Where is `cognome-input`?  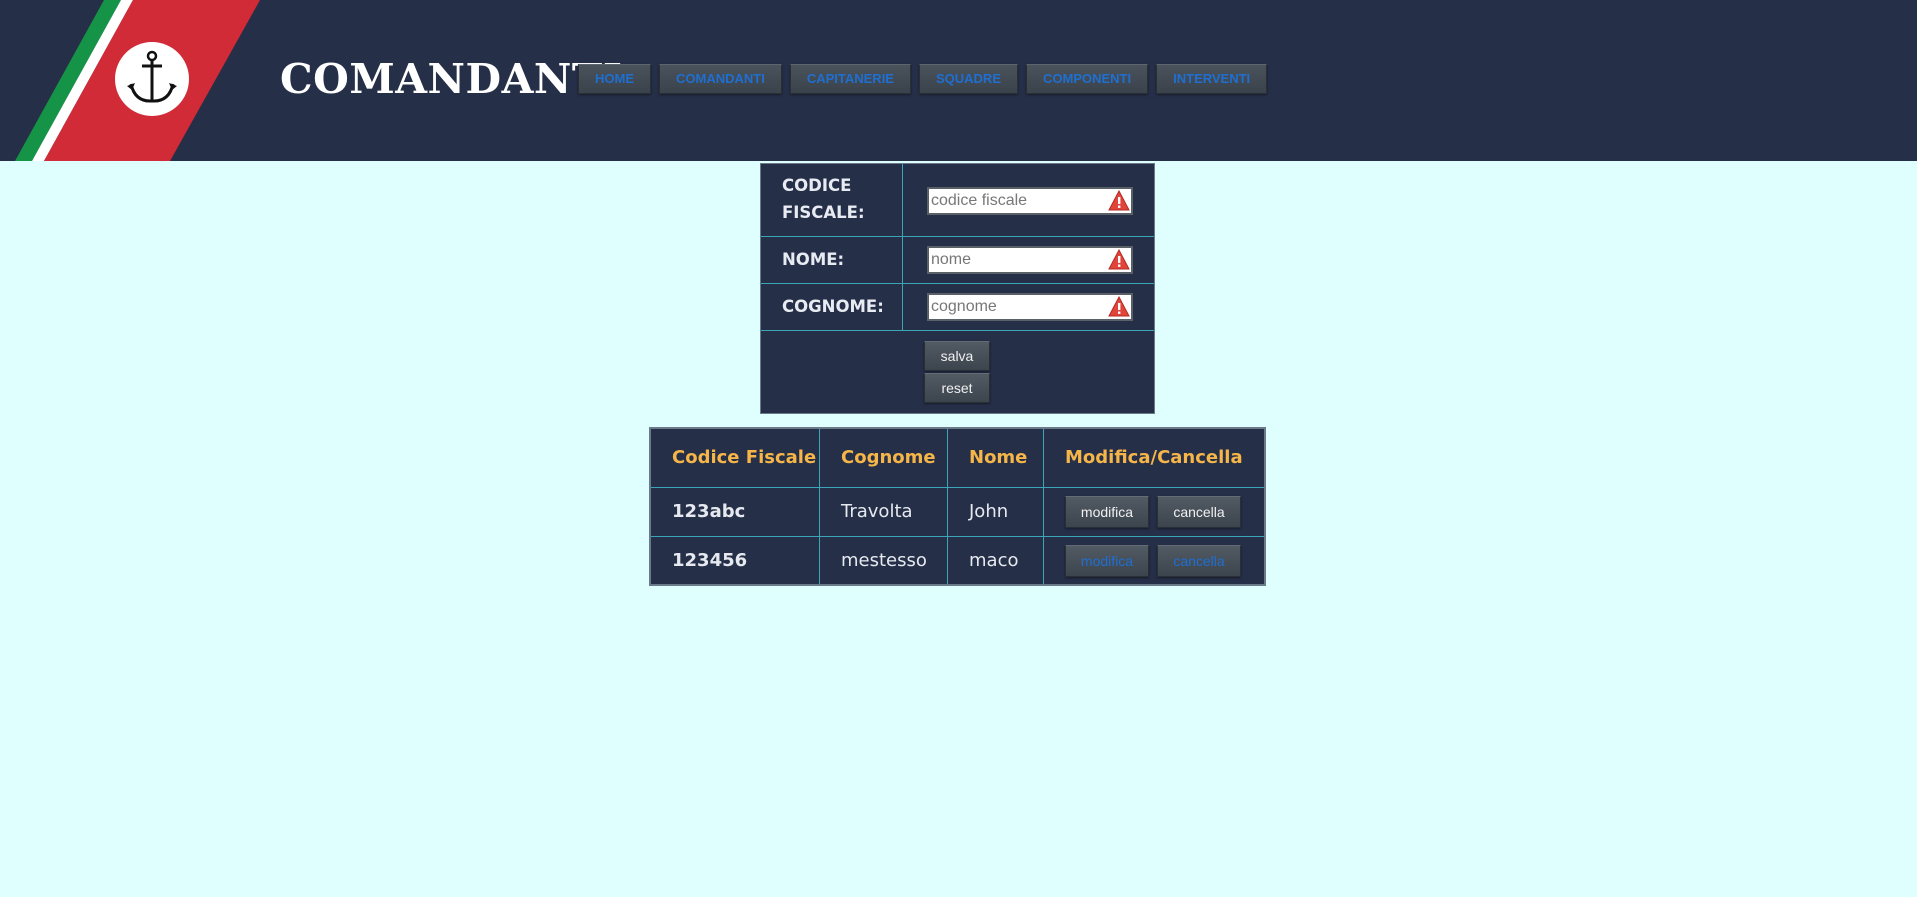
cognome-input is located at coordinates (1016, 307).